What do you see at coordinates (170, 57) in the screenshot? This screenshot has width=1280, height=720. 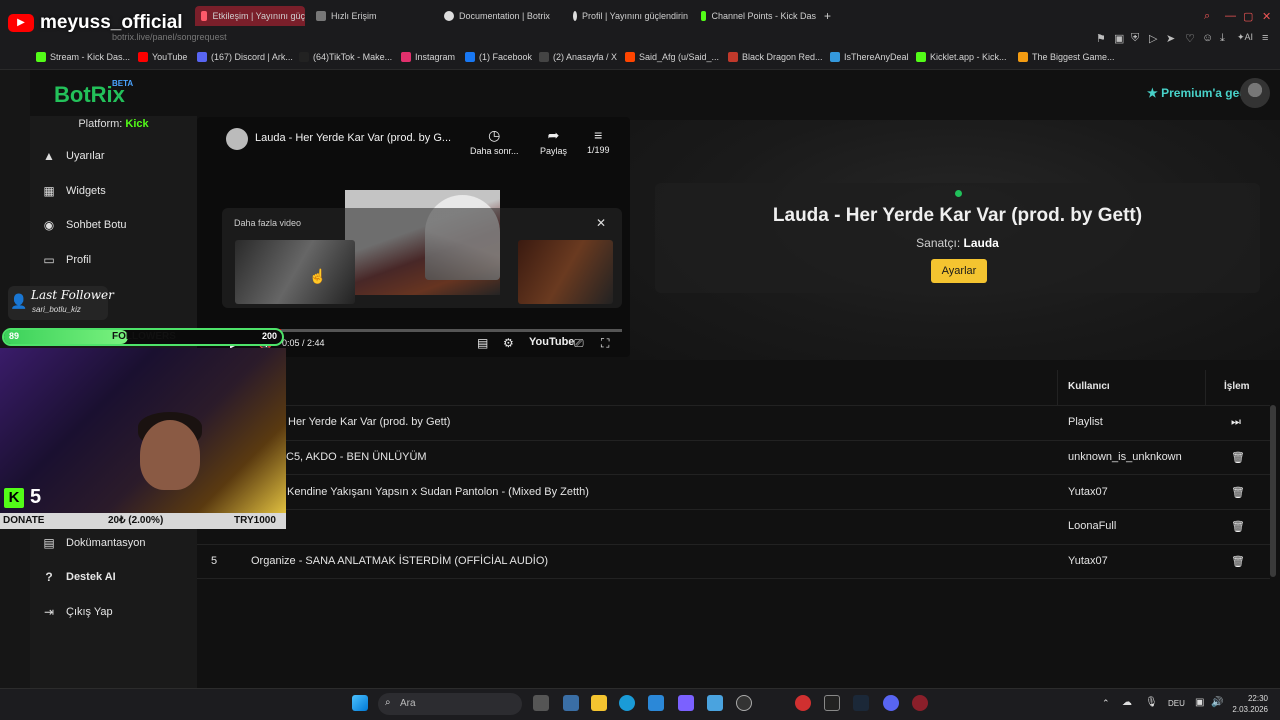 I see `bookmark-label: YouTube` at bounding box center [170, 57].